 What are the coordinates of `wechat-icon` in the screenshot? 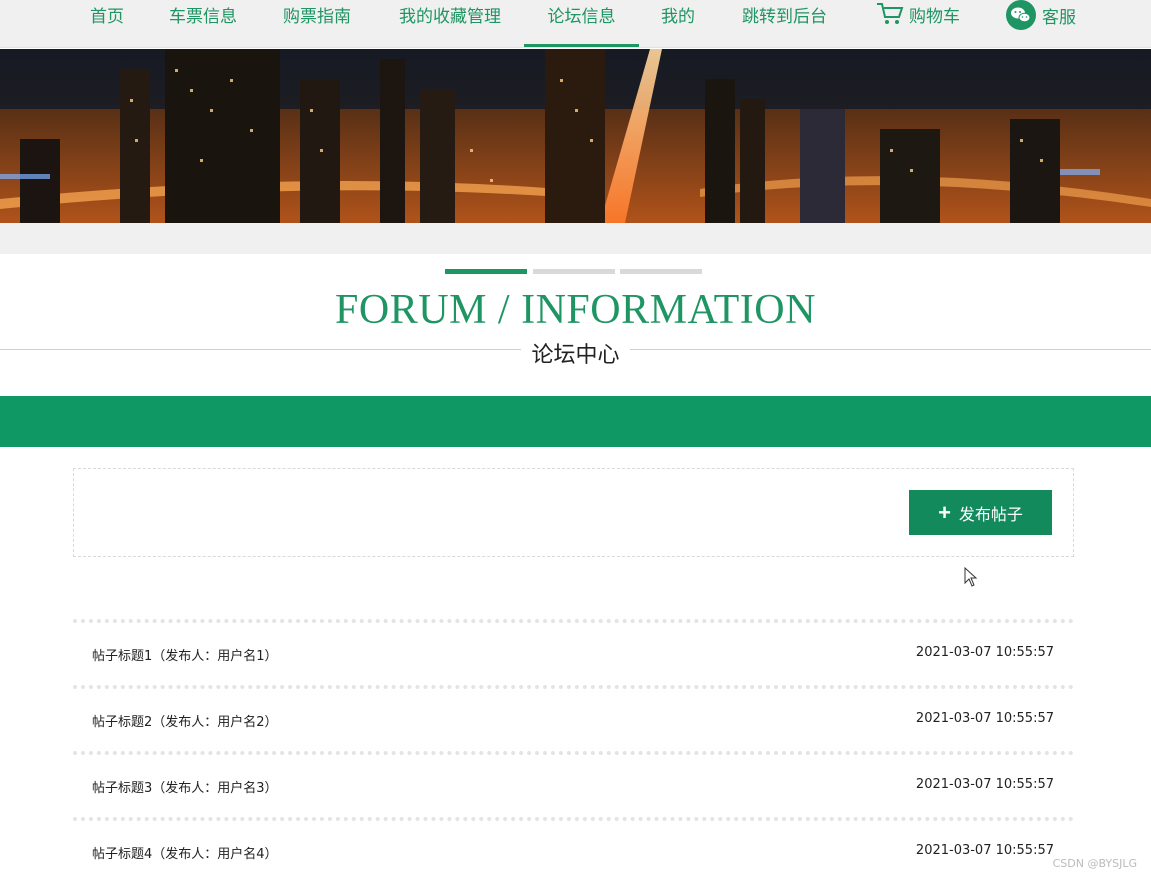 It's located at (1021, 15).